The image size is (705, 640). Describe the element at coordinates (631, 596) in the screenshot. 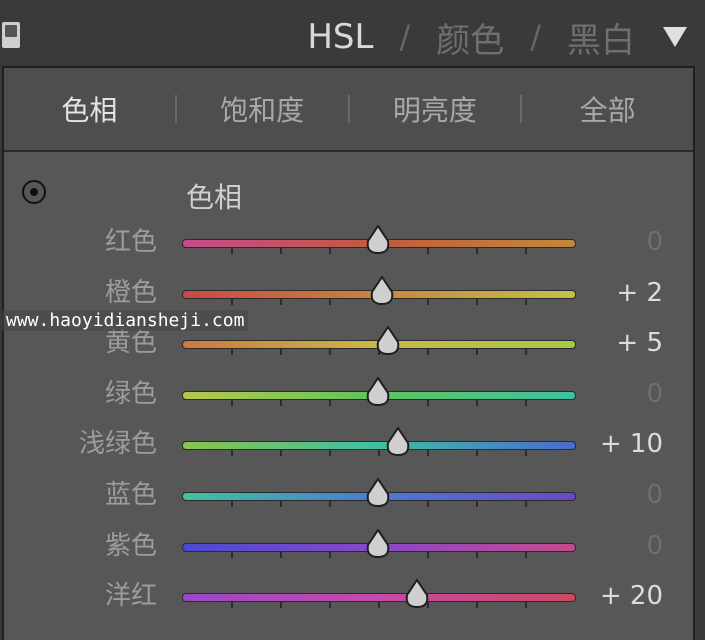

I see `slider-value: + 20` at that location.